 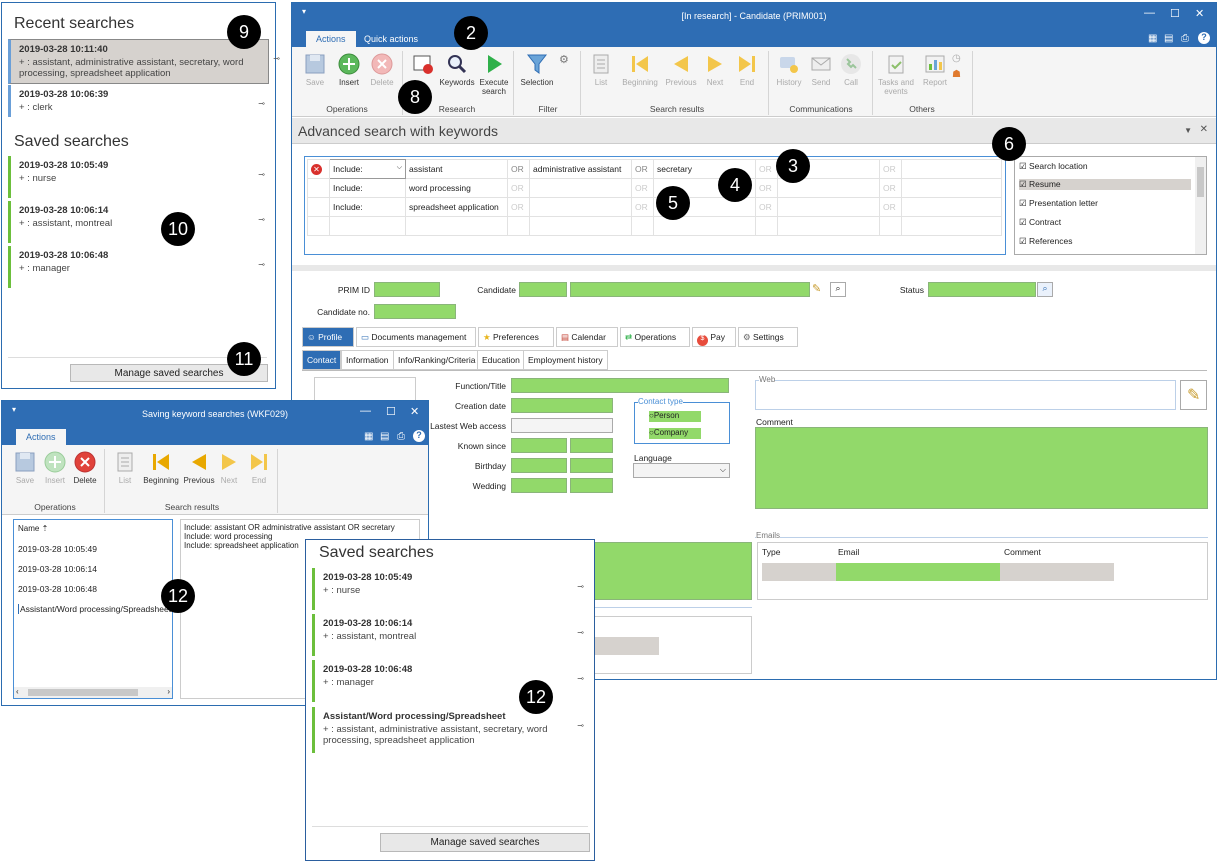 What do you see at coordinates (587, 337) in the screenshot?
I see `tab-calendar: ▤ Calendar` at bounding box center [587, 337].